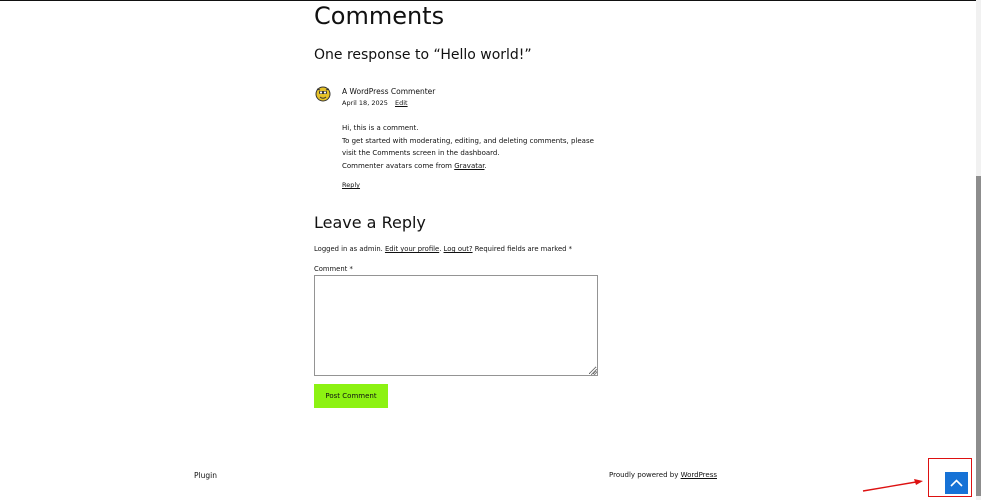 This screenshot has width=981, height=500. I want to click on wordpress-link: WordPress, so click(699, 475).